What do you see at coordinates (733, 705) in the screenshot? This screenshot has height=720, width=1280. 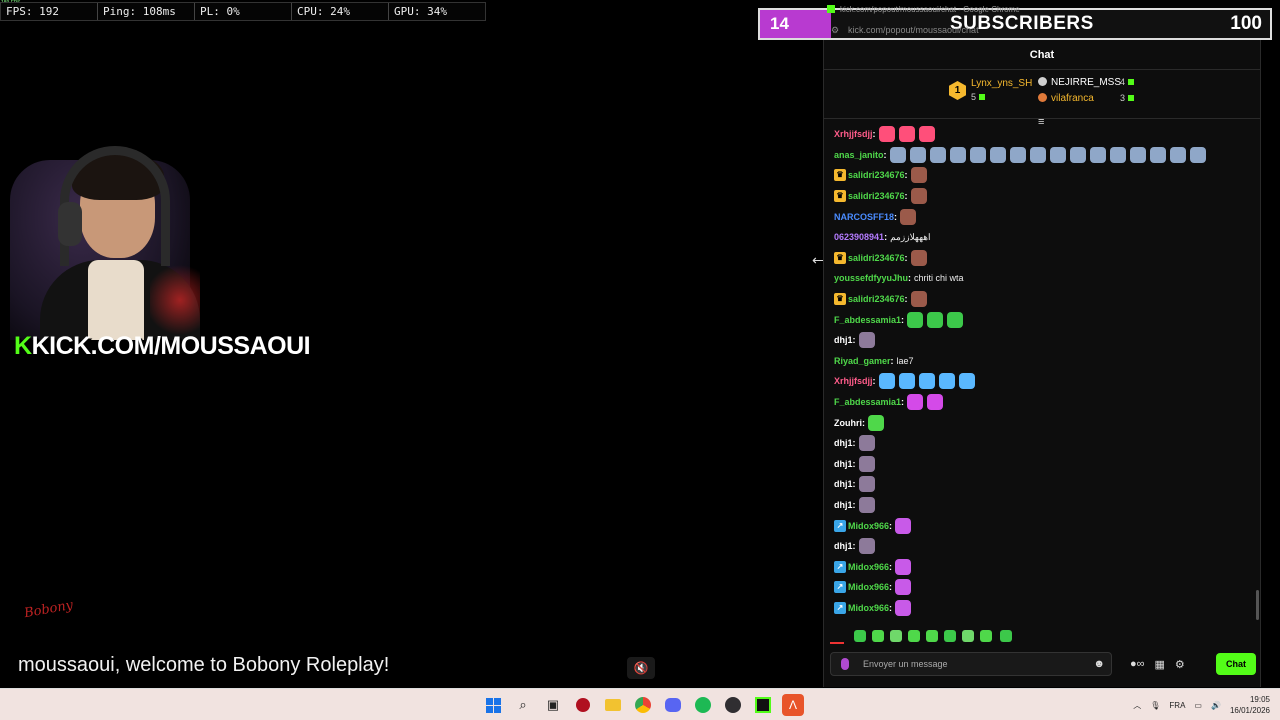 I see `obs-icon` at bounding box center [733, 705].